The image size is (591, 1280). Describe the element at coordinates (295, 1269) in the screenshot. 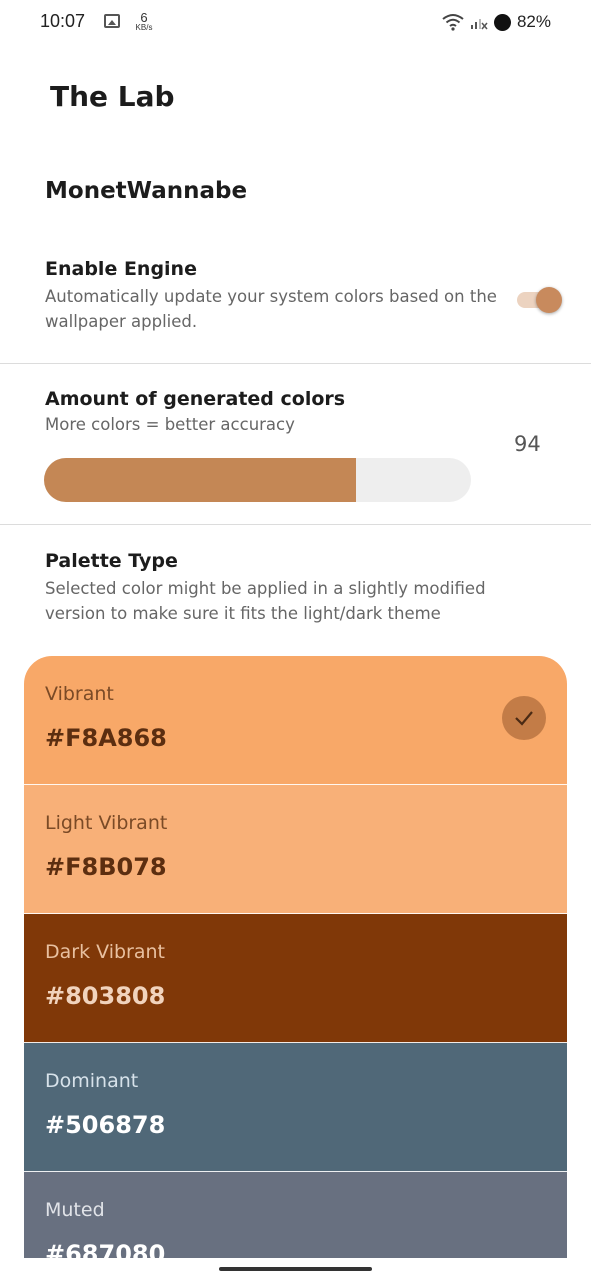

I see `navigation-handle` at that location.